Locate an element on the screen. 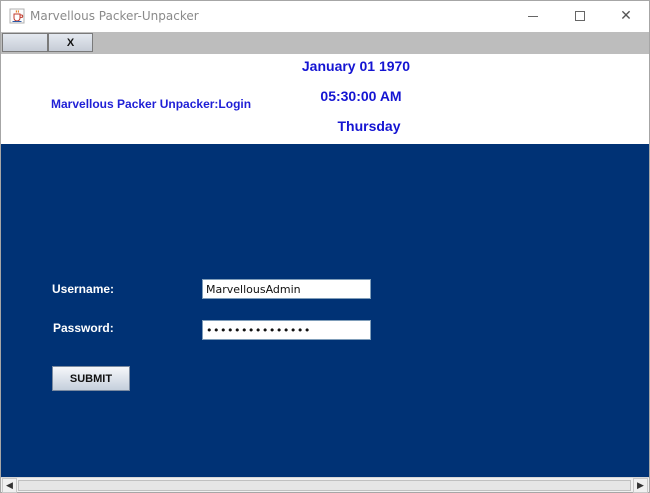 Image resolution: width=650 pixels, height=493 pixels. time-label: 05:30:00 AM is located at coordinates (361, 96).